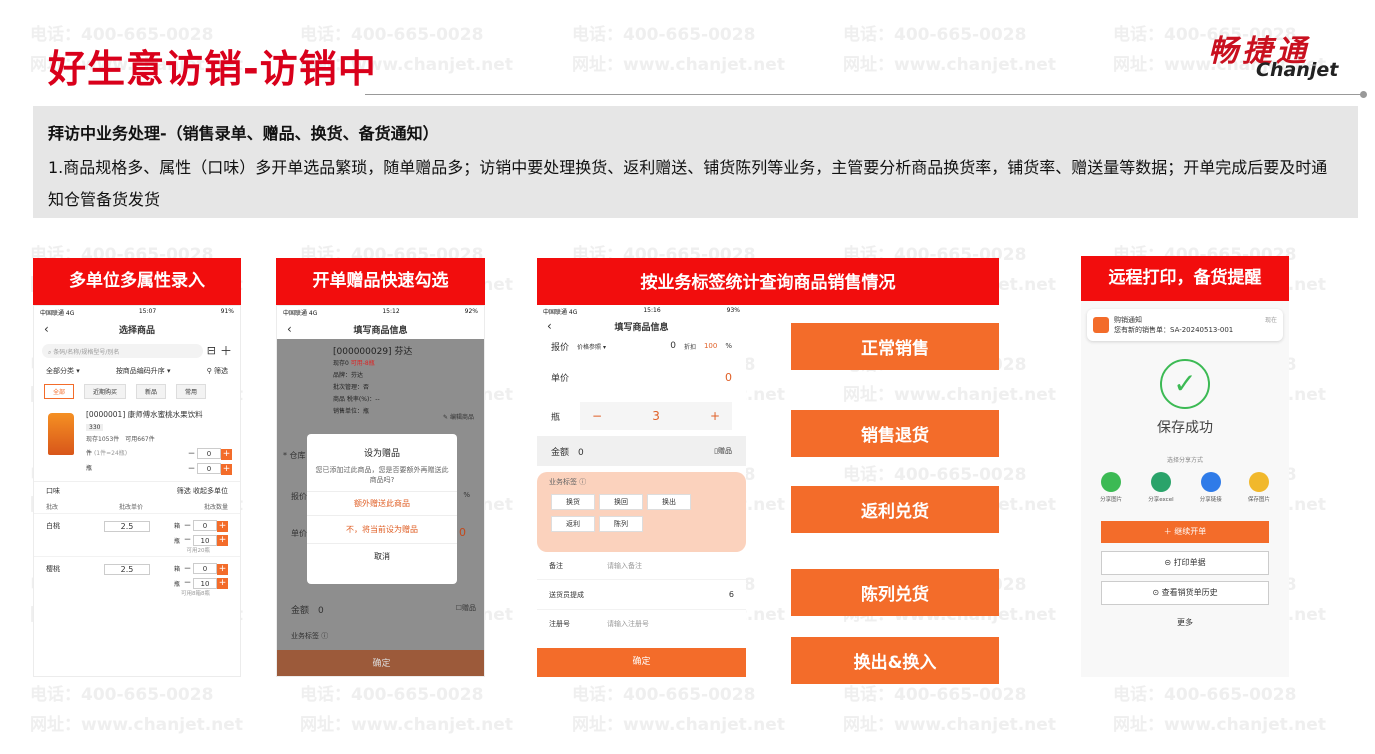 The image size is (1375, 754). I want to click on unit-price-value: 0, so click(728, 377).